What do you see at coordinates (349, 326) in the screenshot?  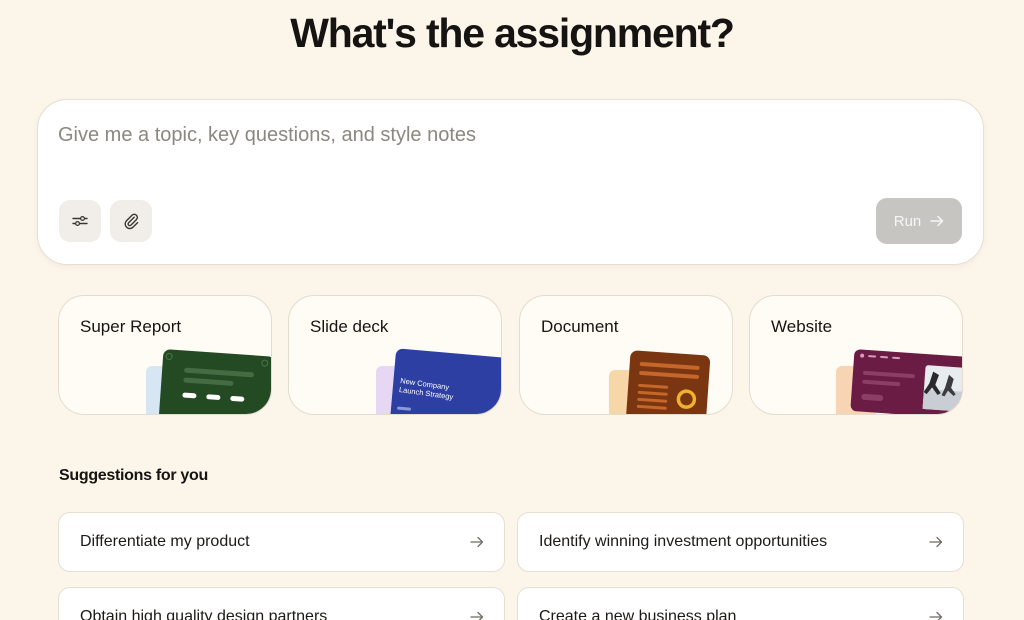 I see `card-label: Slide deck` at bounding box center [349, 326].